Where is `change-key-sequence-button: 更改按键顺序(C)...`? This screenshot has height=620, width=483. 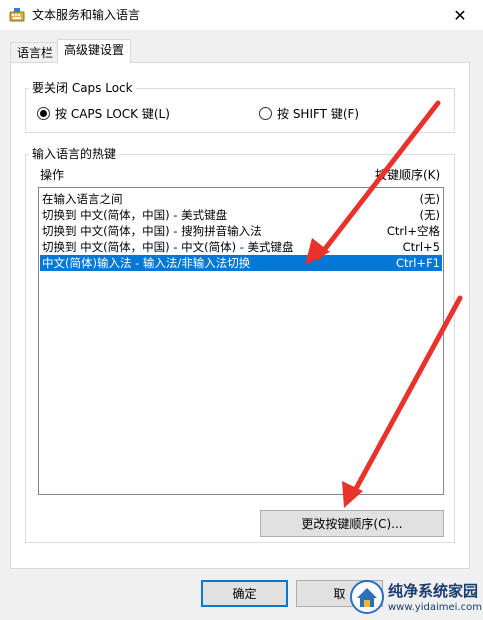 change-key-sequence-button: 更改按键顺序(C)... is located at coordinates (352, 523).